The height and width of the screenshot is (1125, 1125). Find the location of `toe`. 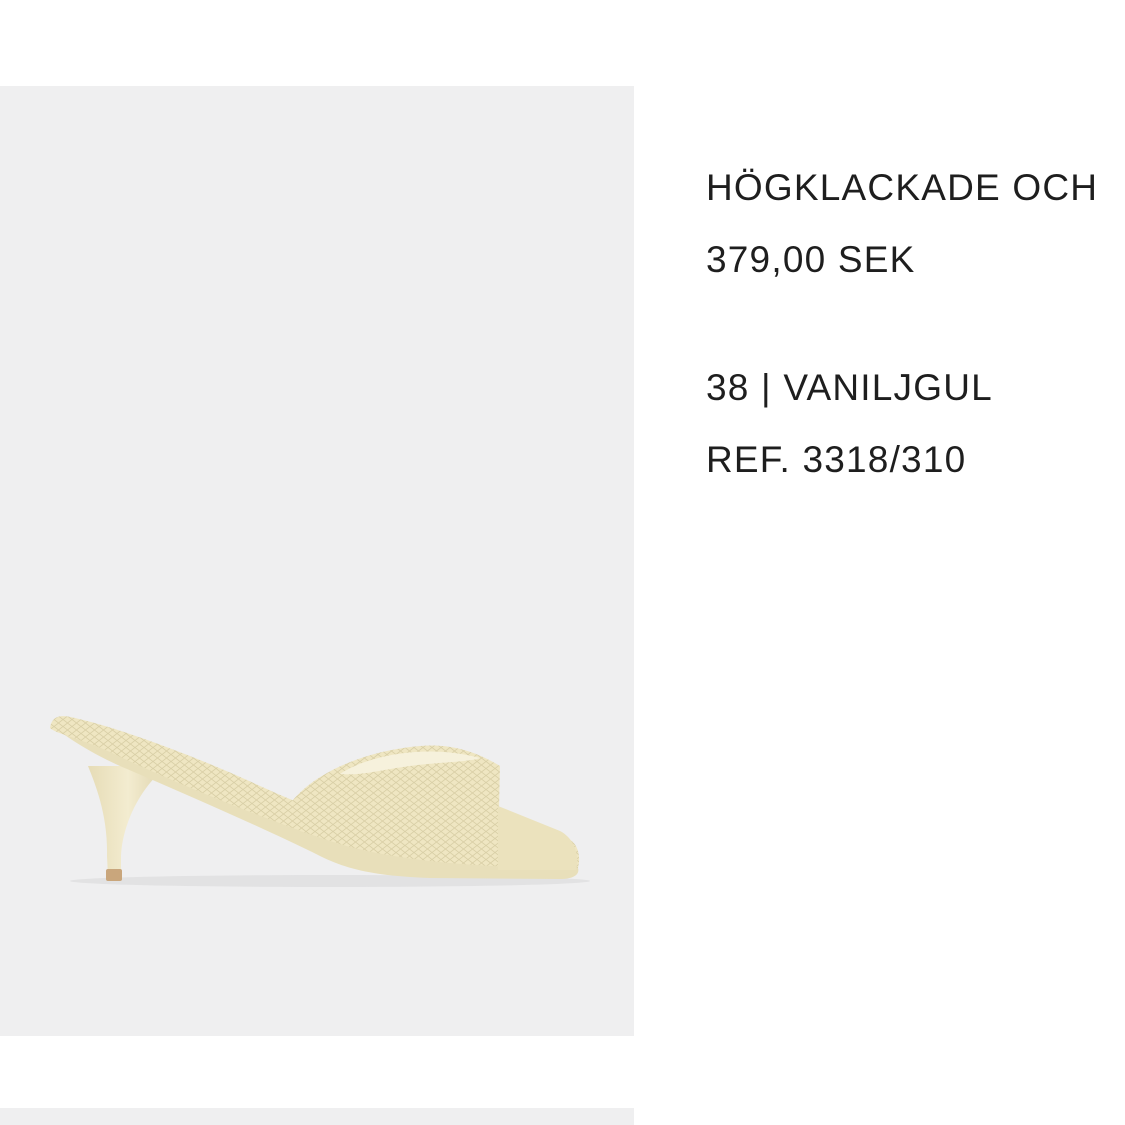

toe is located at coordinates (538, 838).